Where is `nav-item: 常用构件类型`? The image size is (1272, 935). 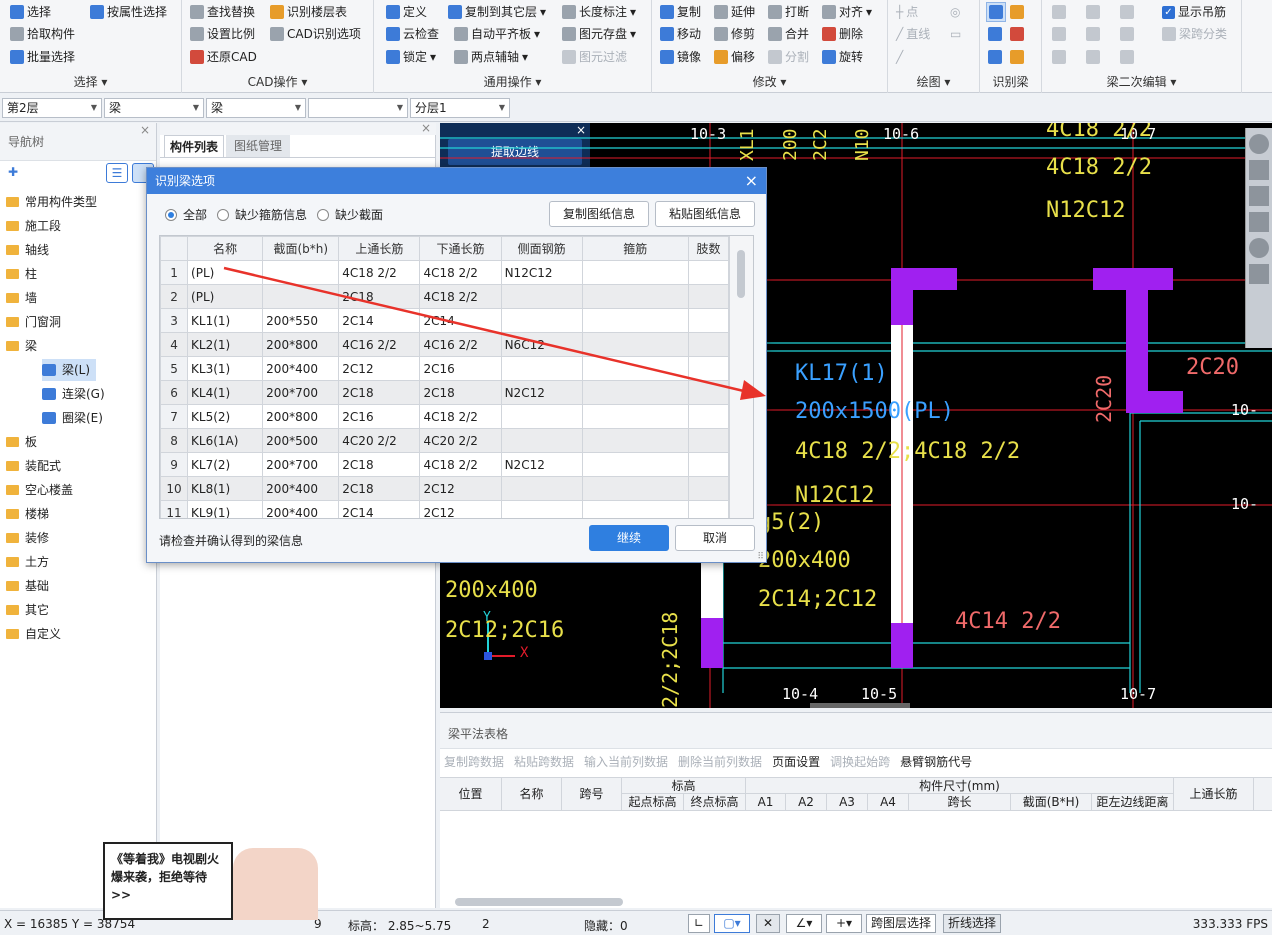 nav-item: 常用构件类型 is located at coordinates (51, 202).